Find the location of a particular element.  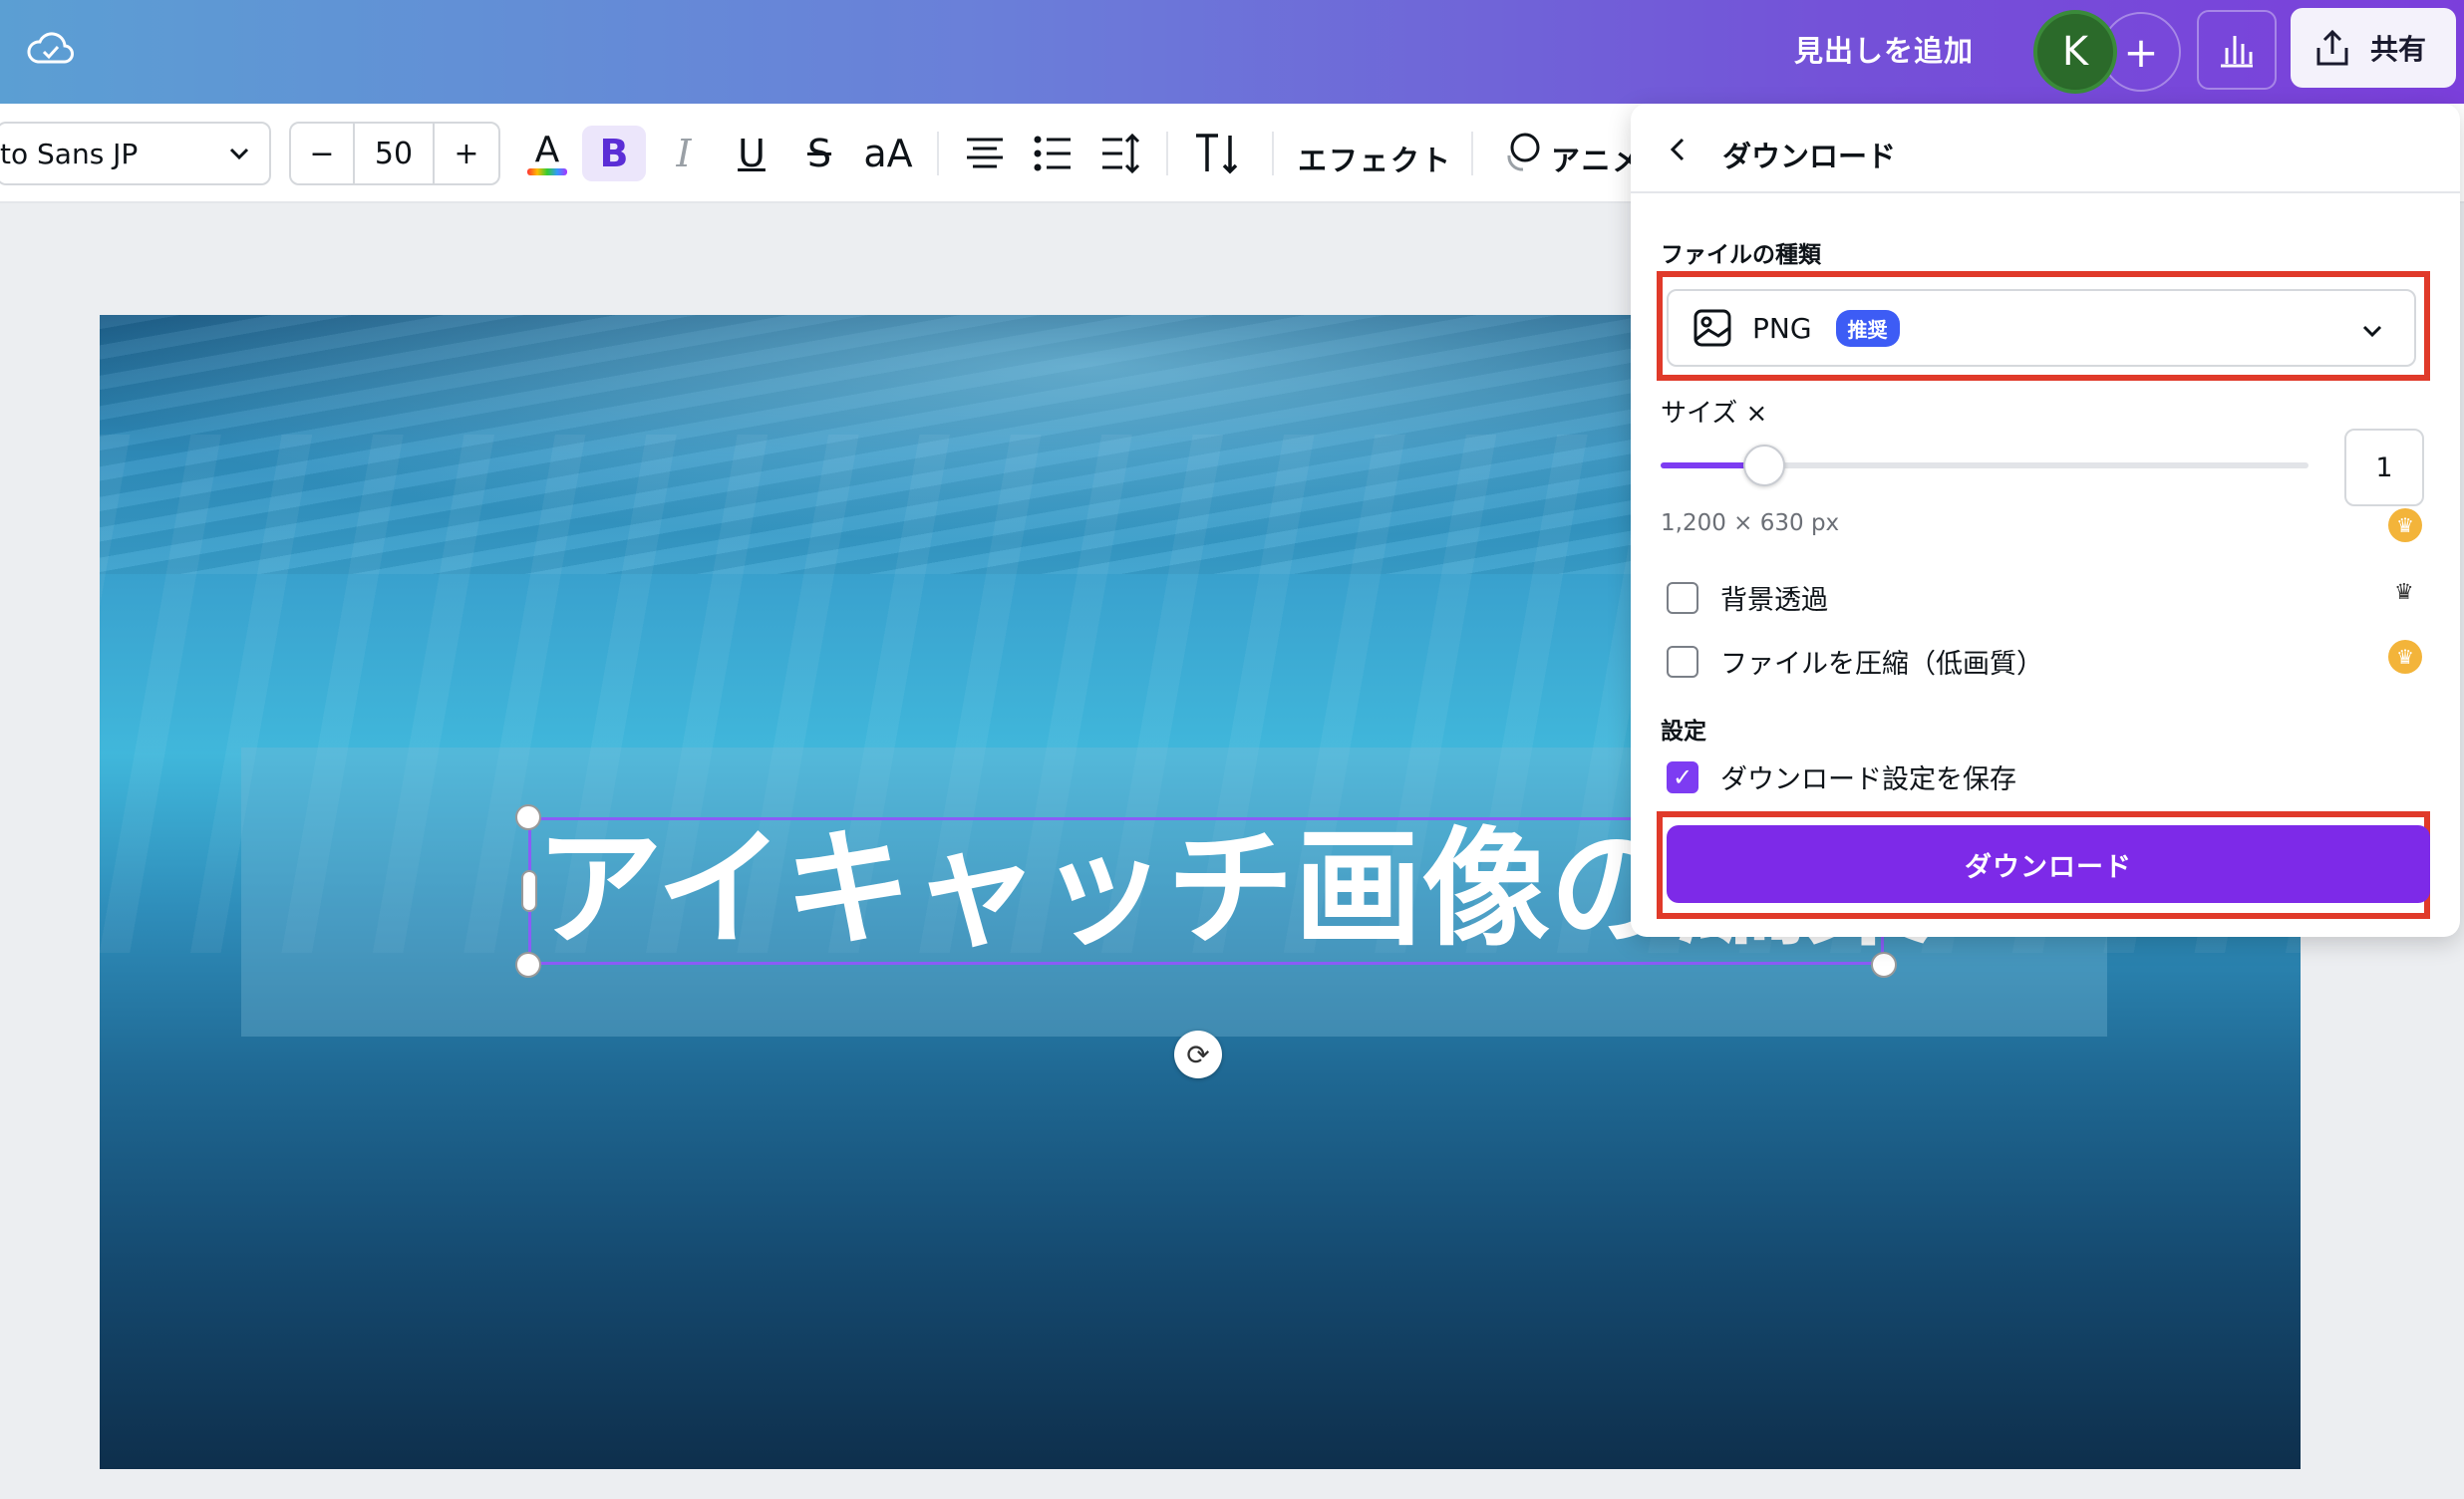

upload-icon is located at coordinates (2332, 47).